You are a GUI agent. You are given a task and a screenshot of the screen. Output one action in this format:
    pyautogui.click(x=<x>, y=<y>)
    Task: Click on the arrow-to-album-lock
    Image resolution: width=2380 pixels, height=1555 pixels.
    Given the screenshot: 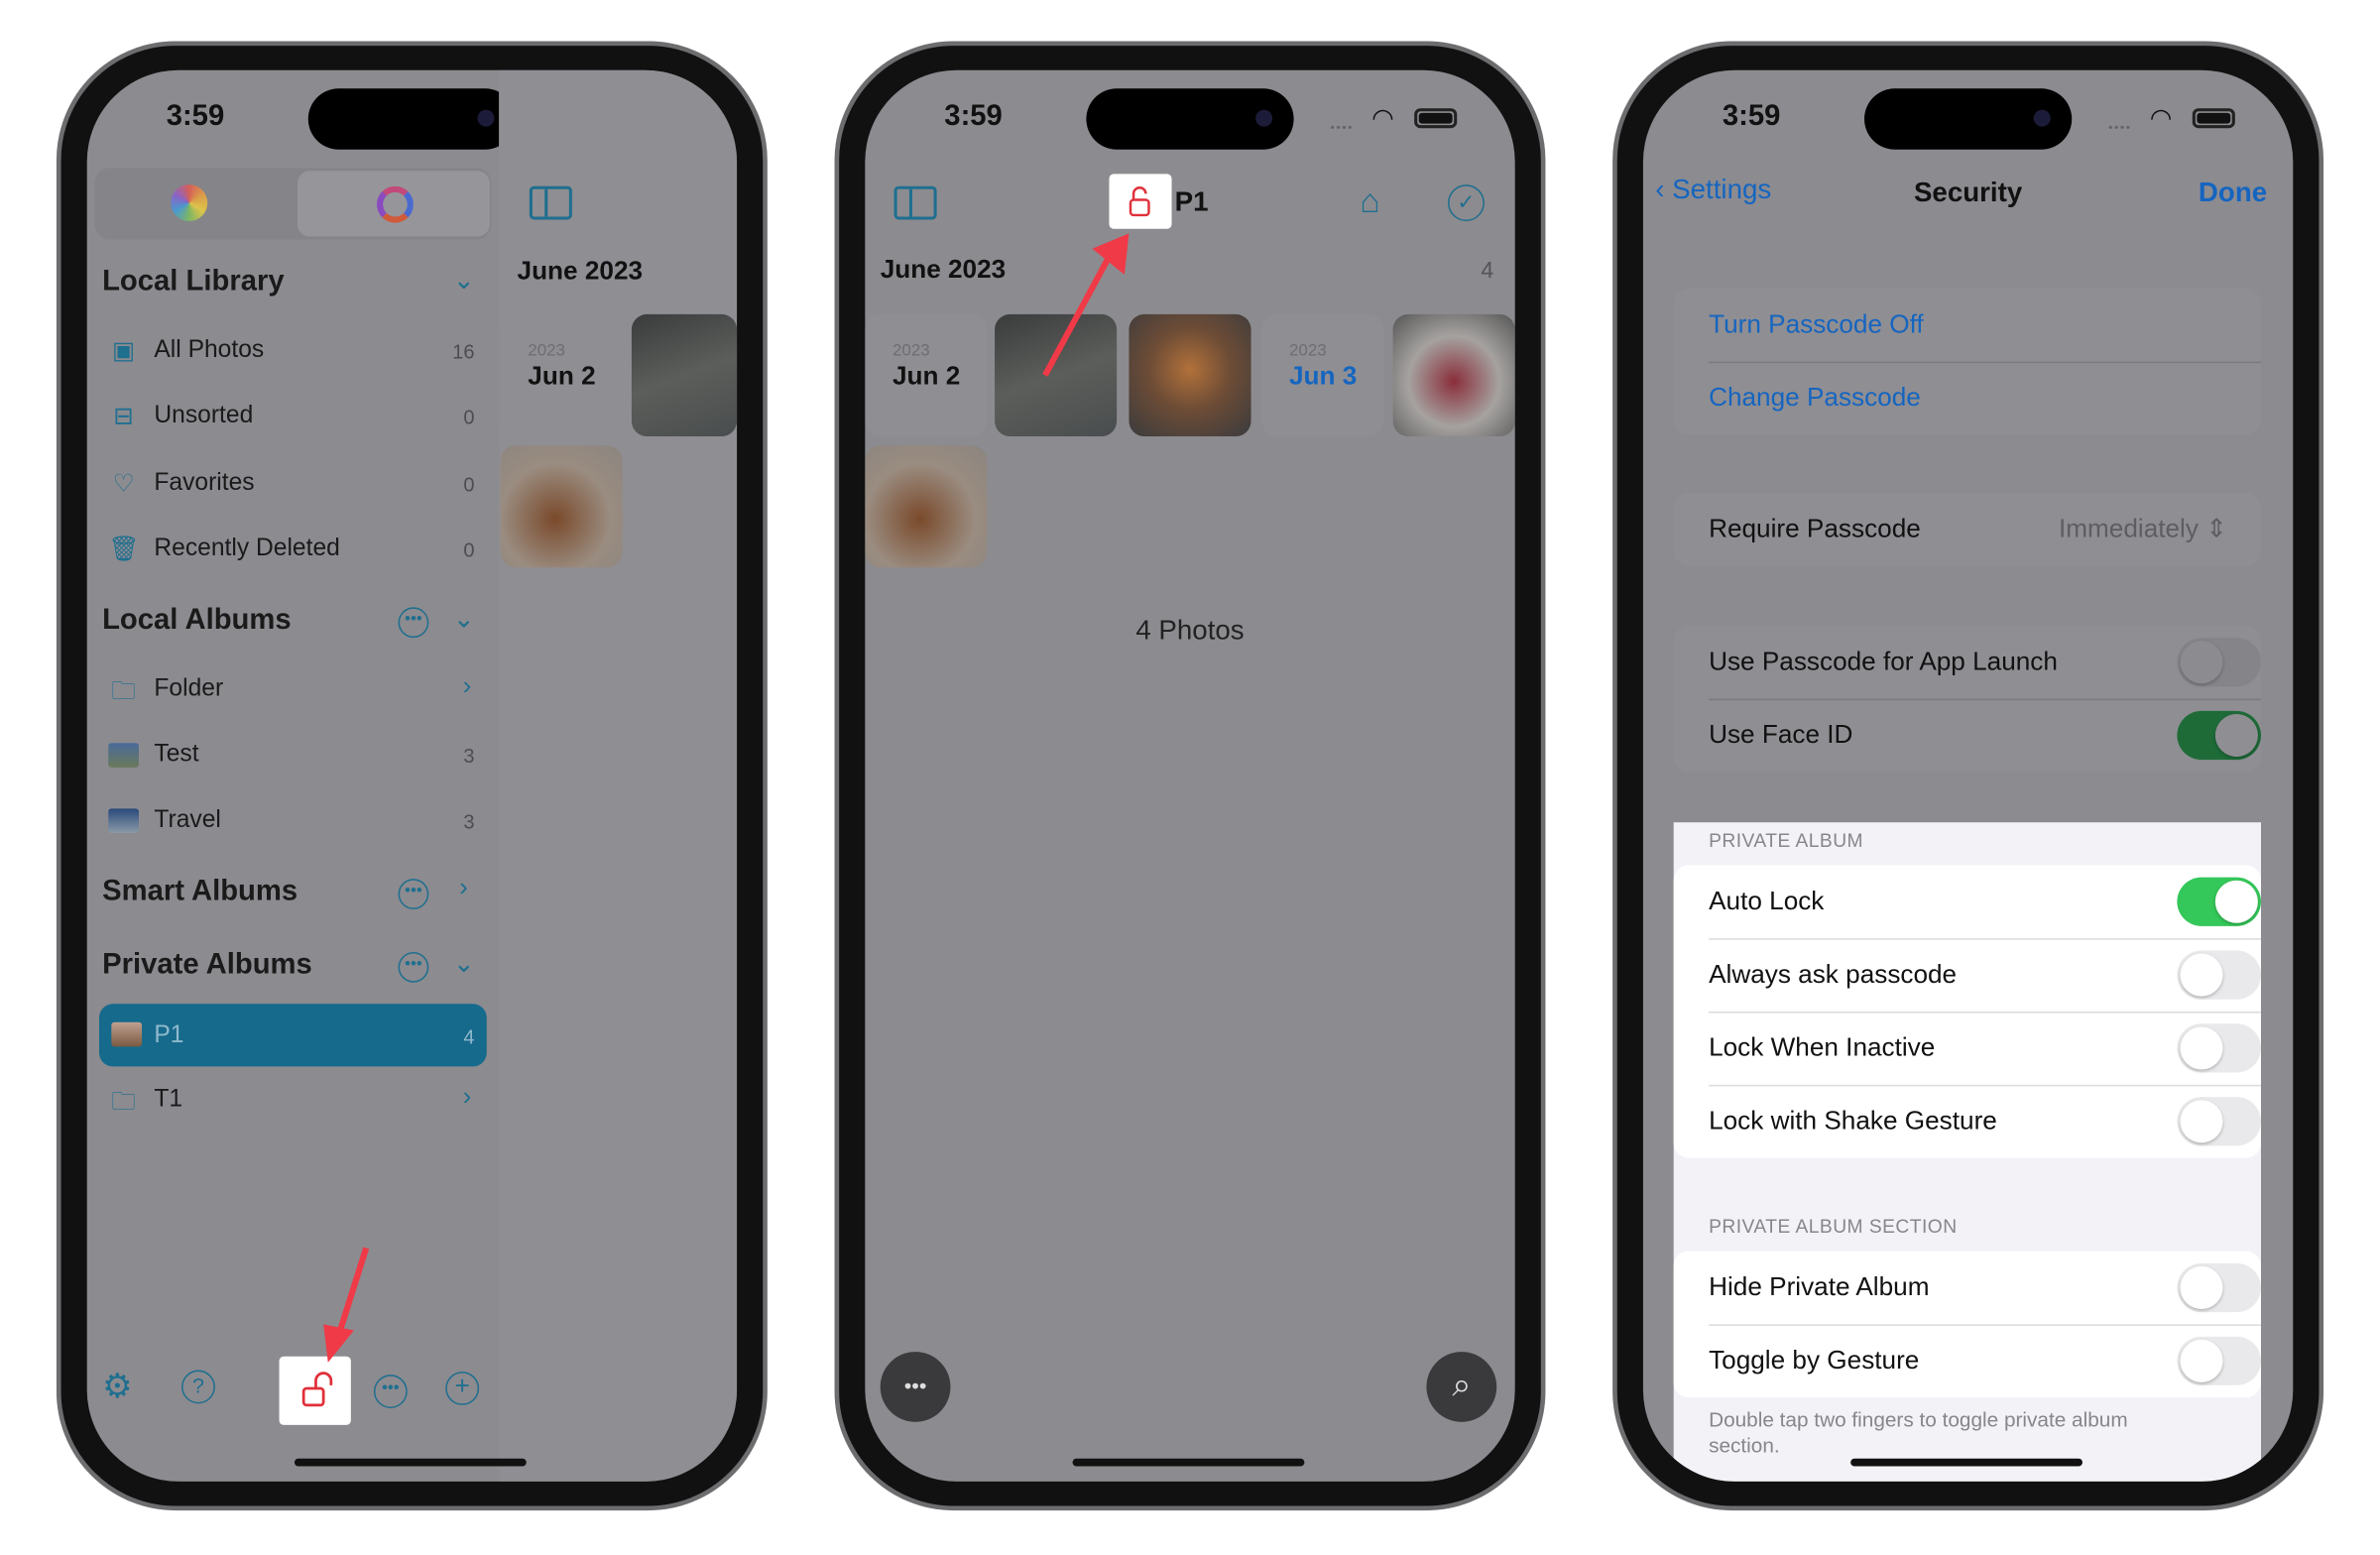 What is the action you would take?
    pyautogui.click(x=1086, y=305)
    